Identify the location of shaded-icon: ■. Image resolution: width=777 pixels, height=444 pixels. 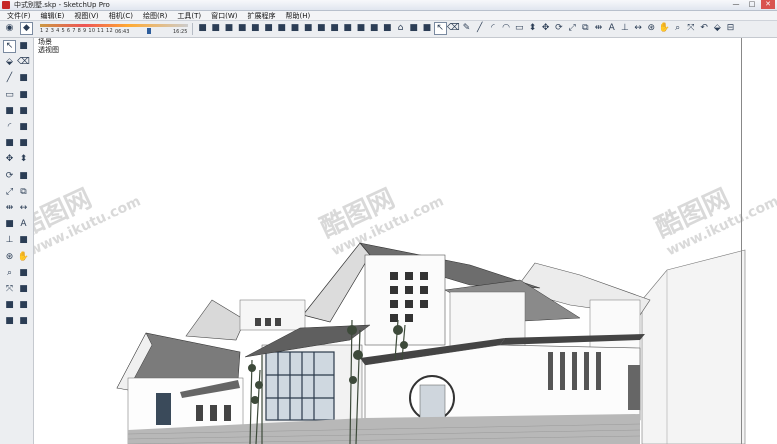
(347, 28).